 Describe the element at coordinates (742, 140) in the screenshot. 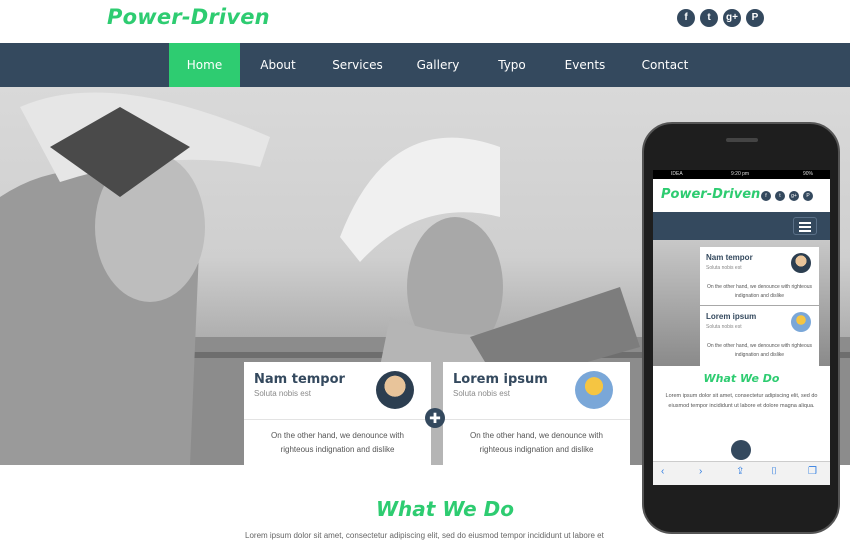

I see `phone-speaker` at that location.